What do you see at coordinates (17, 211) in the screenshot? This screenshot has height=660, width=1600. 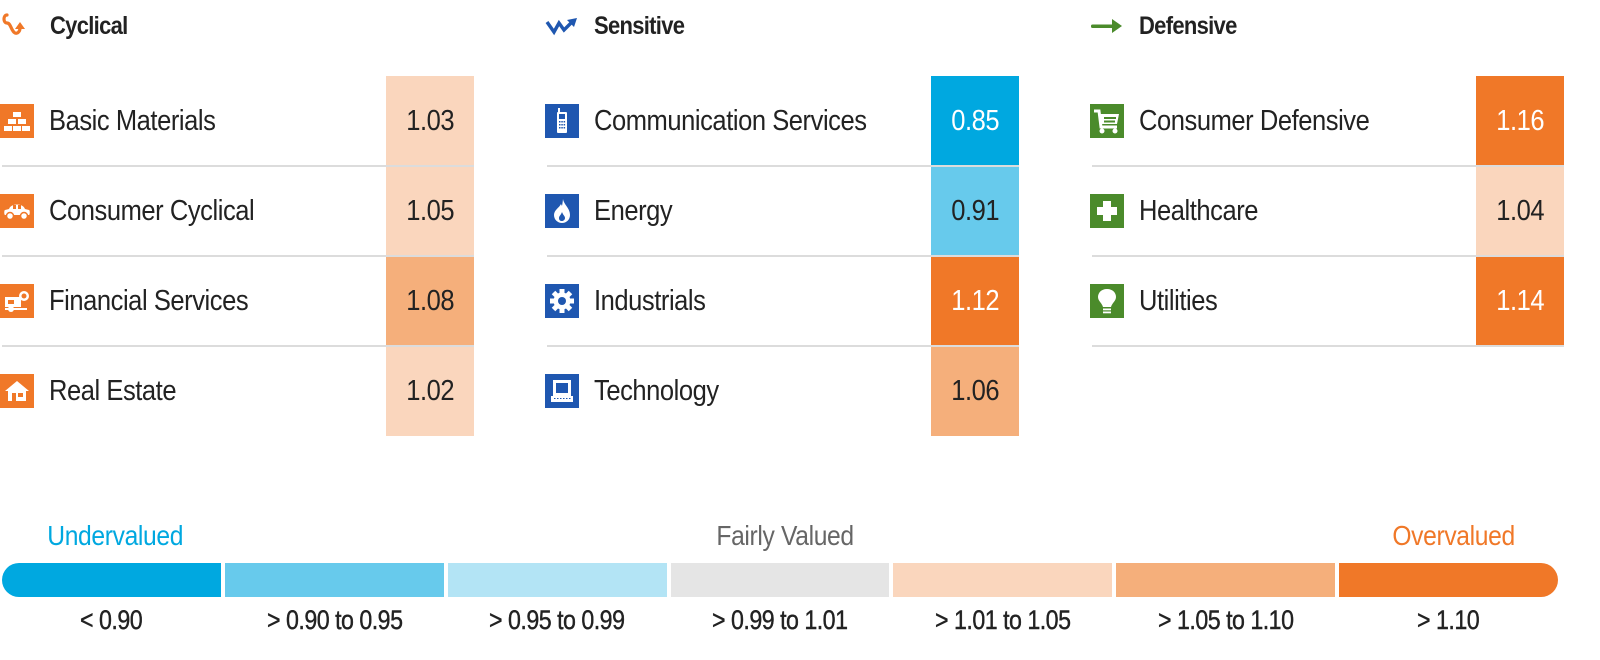 I see `car-icon` at bounding box center [17, 211].